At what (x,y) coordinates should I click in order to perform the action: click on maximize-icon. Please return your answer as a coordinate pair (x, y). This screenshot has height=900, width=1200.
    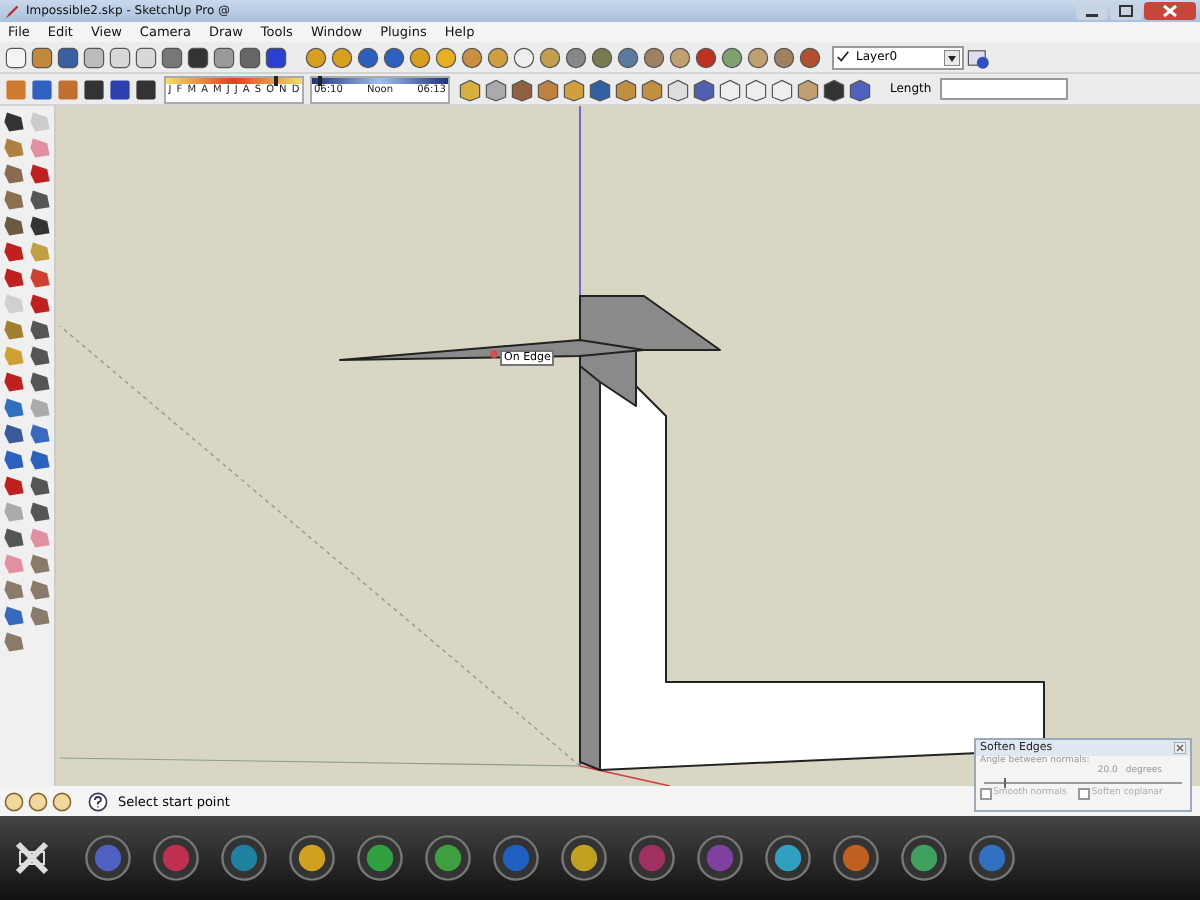
    Looking at the image, I should click on (1126, 11).